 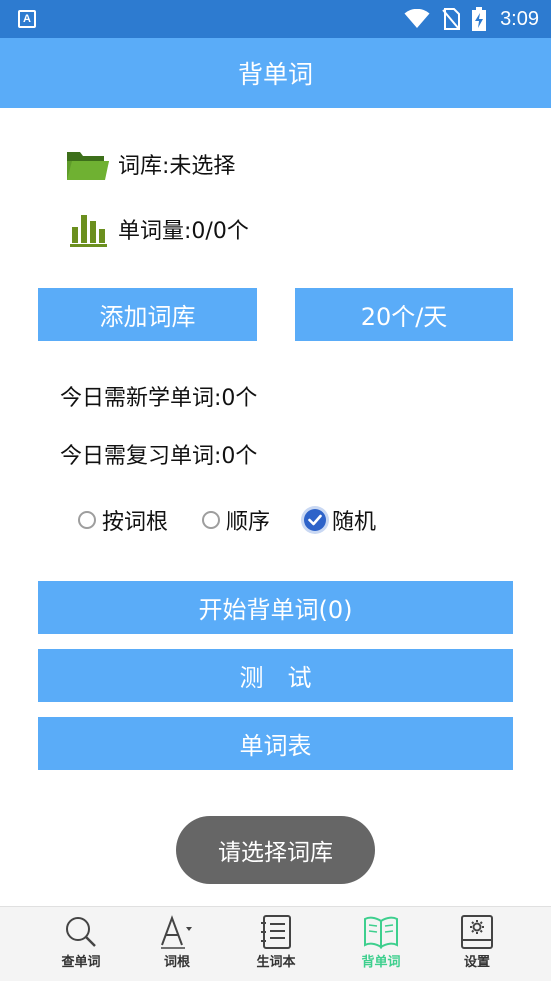 What do you see at coordinates (315, 520) in the screenshot?
I see `checkmark-icon` at bounding box center [315, 520].